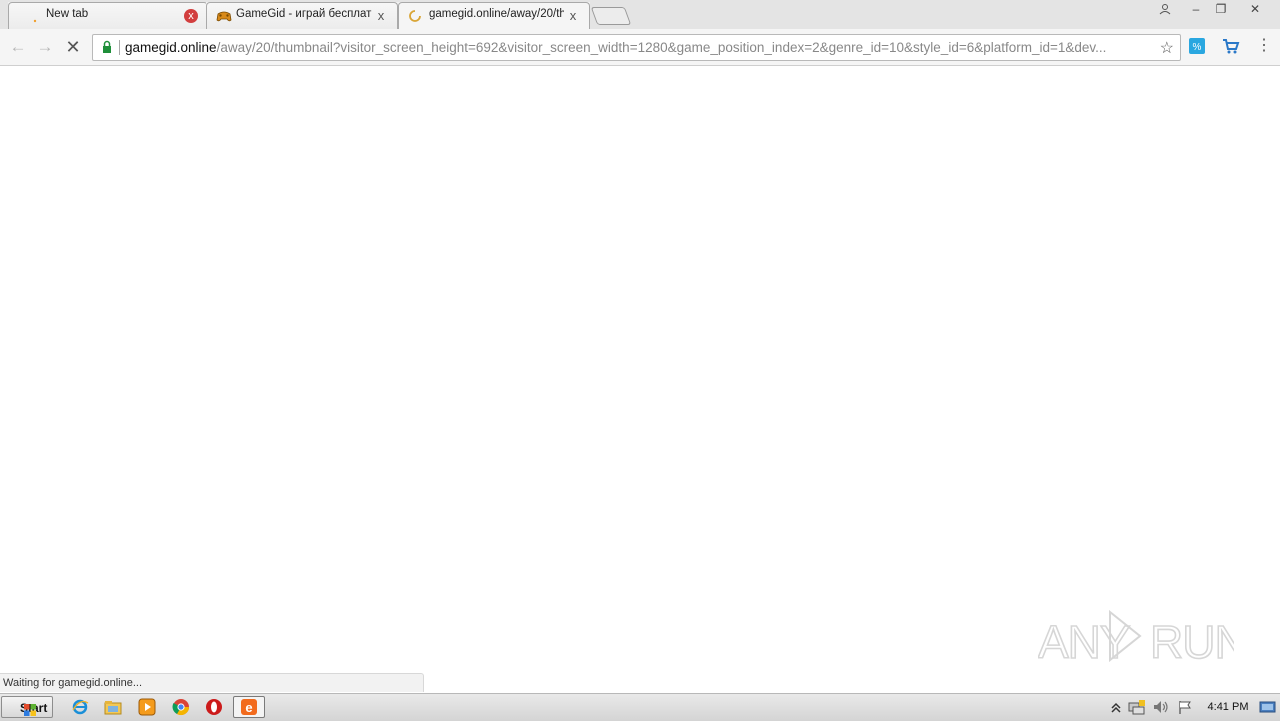 This screenshot has width=1280, height=723. What do you see at coordinates (640, 707) in the screenshot?
I see `taskbar: Start e 4:41 PM` at bounding box center [640, 707].